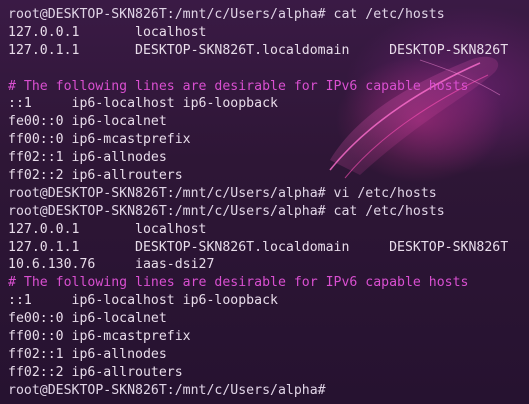 The height and width of the screenshot is (404, 529). I want to click on prompt-line: root@DESKTOP-SKN826T:/mnt/c/Users/alpha#, so click(167, 390).